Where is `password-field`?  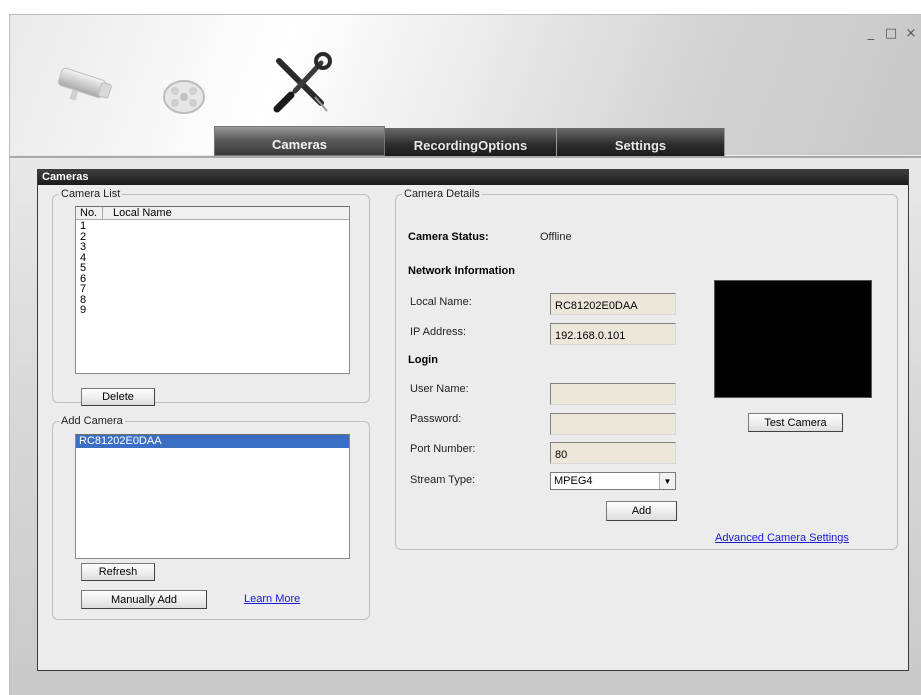
password-field is located at coordinates (613, 424).